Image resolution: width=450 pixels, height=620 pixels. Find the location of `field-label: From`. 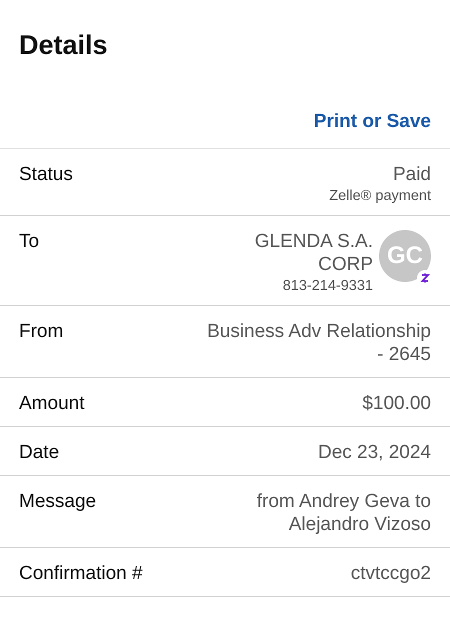

field-label: From is located at coordinates (41, 331).